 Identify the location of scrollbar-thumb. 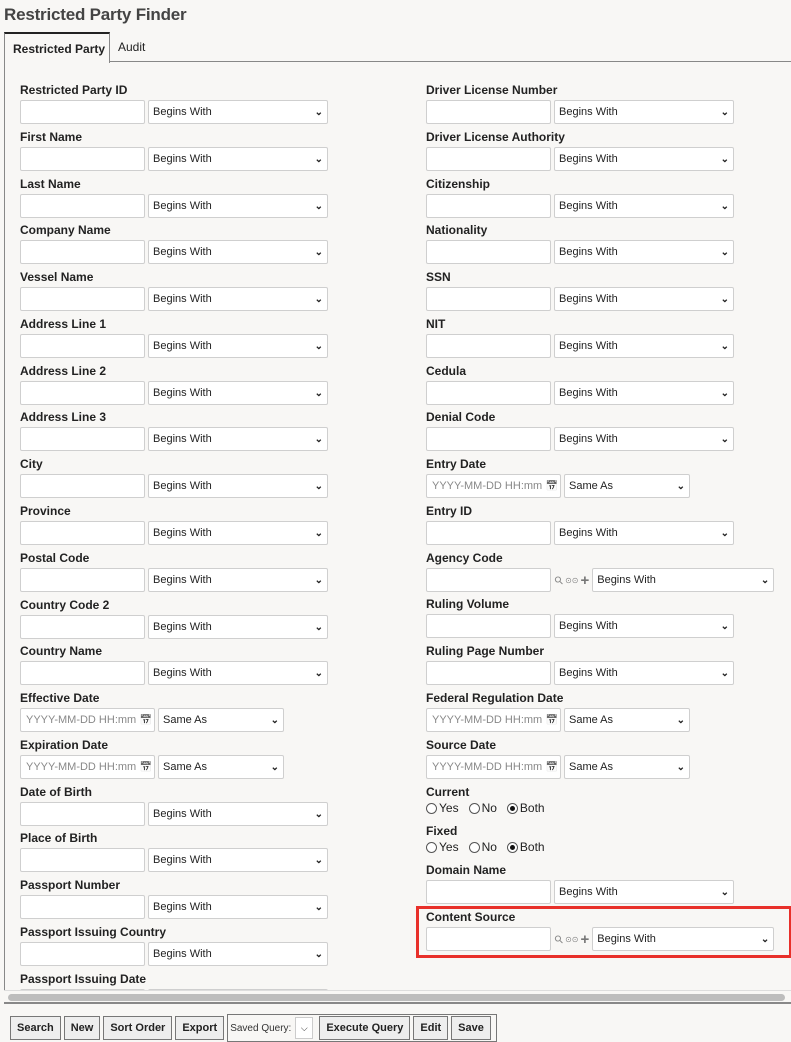
(396, 997).